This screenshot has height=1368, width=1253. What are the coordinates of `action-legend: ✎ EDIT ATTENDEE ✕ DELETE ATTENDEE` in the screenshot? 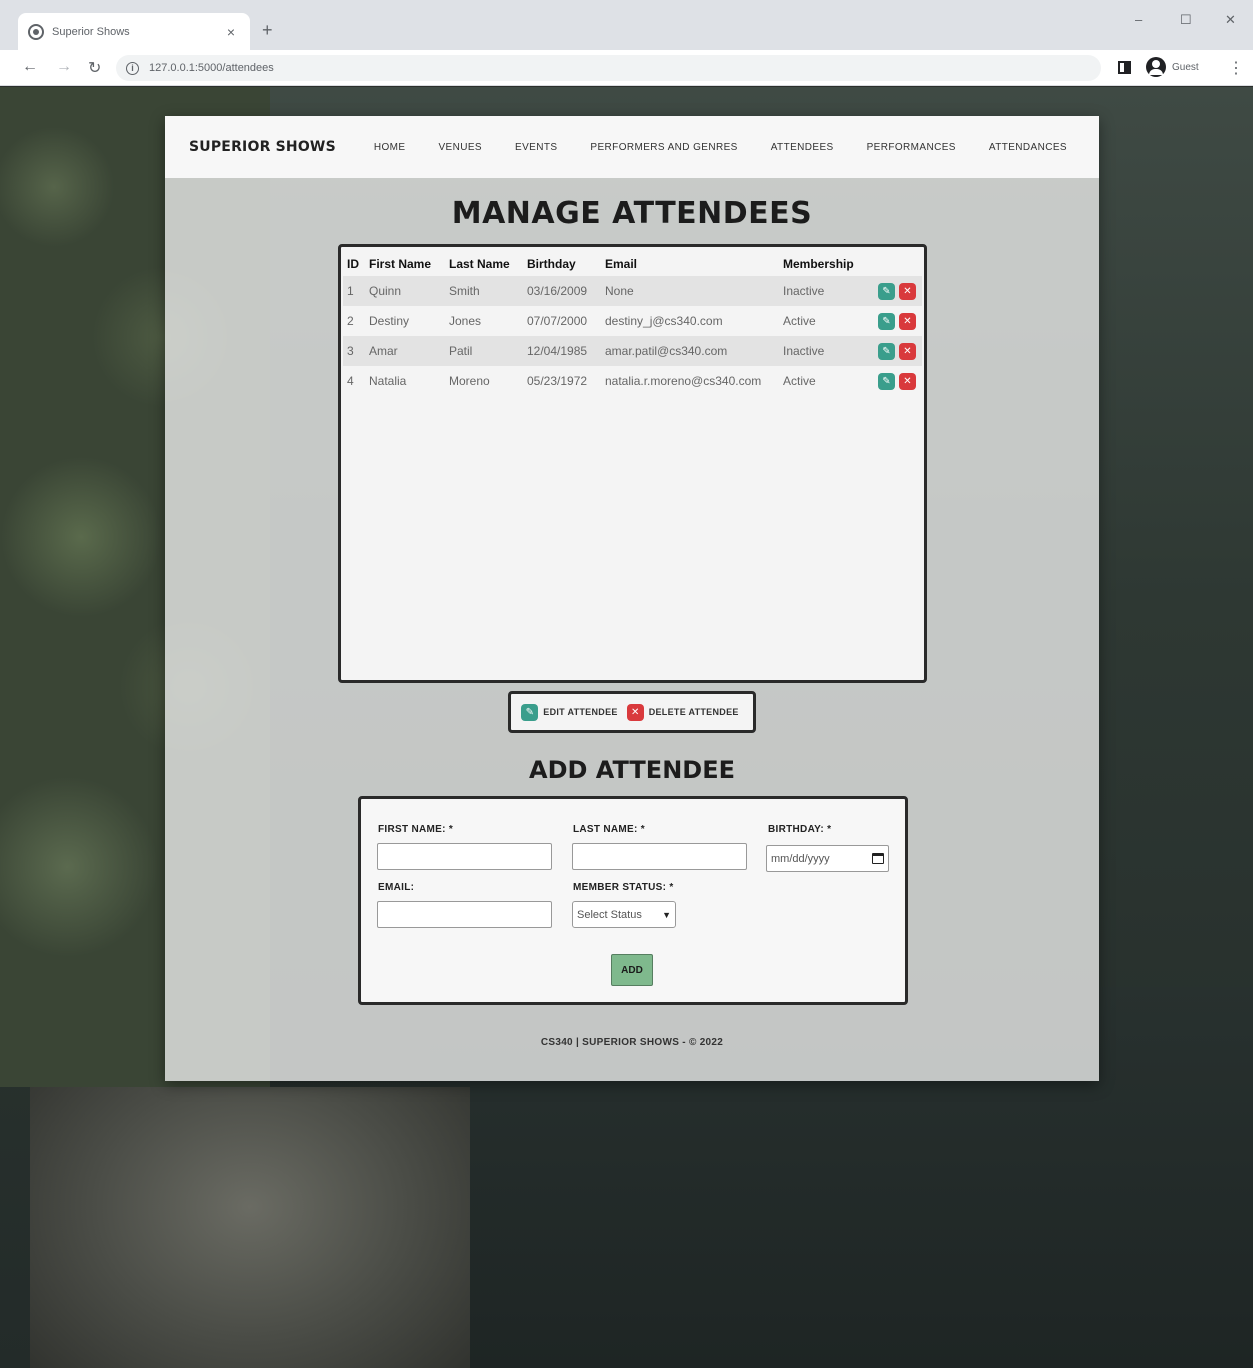 It's located at (632, 712).